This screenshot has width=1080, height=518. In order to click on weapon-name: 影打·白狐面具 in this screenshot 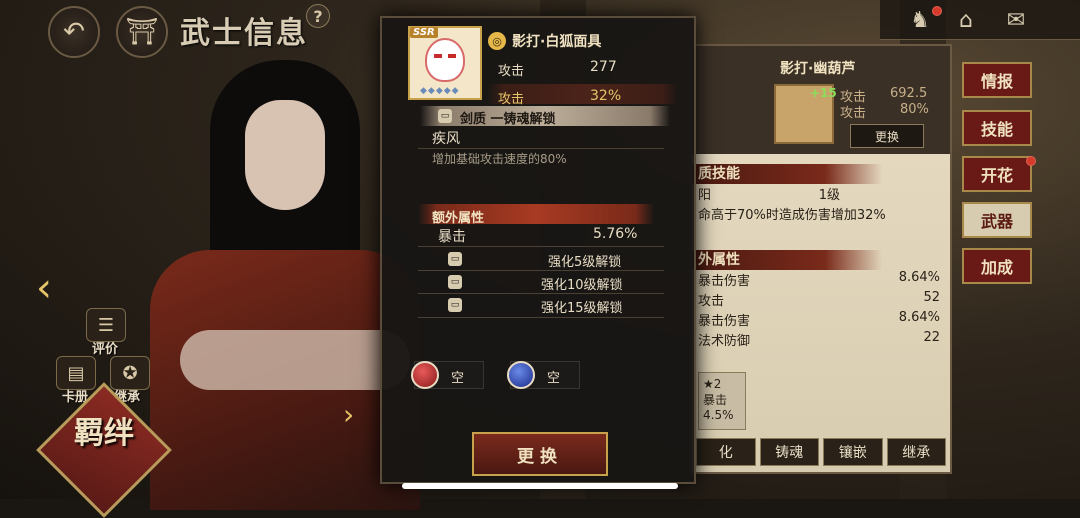, I will do `click(557, 42)`.